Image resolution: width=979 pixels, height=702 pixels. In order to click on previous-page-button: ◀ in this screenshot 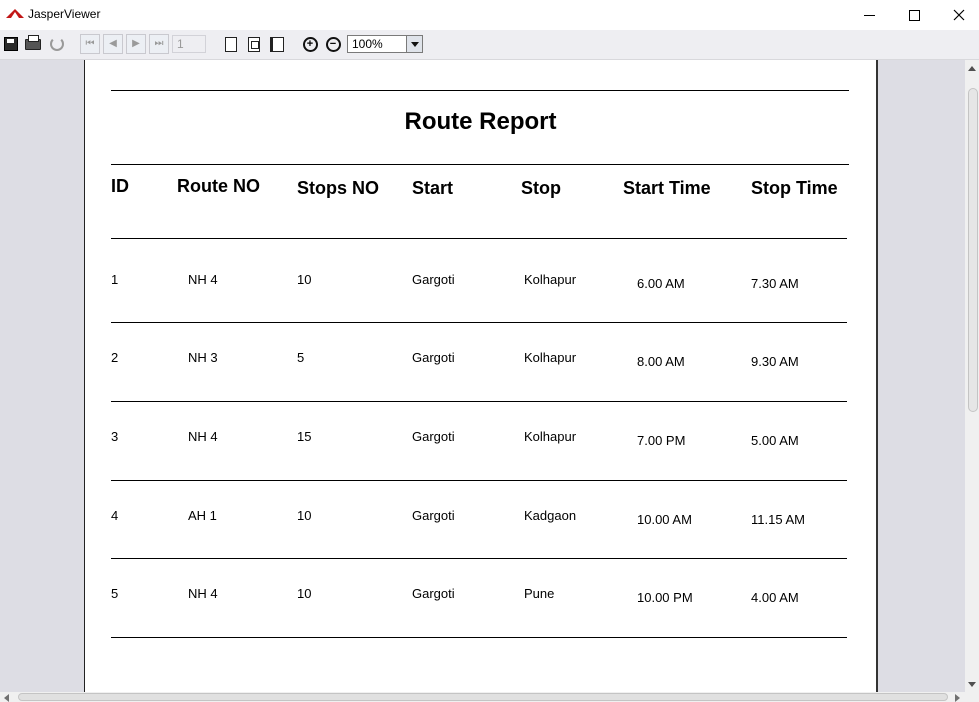, I will do `click(113, 44)`.